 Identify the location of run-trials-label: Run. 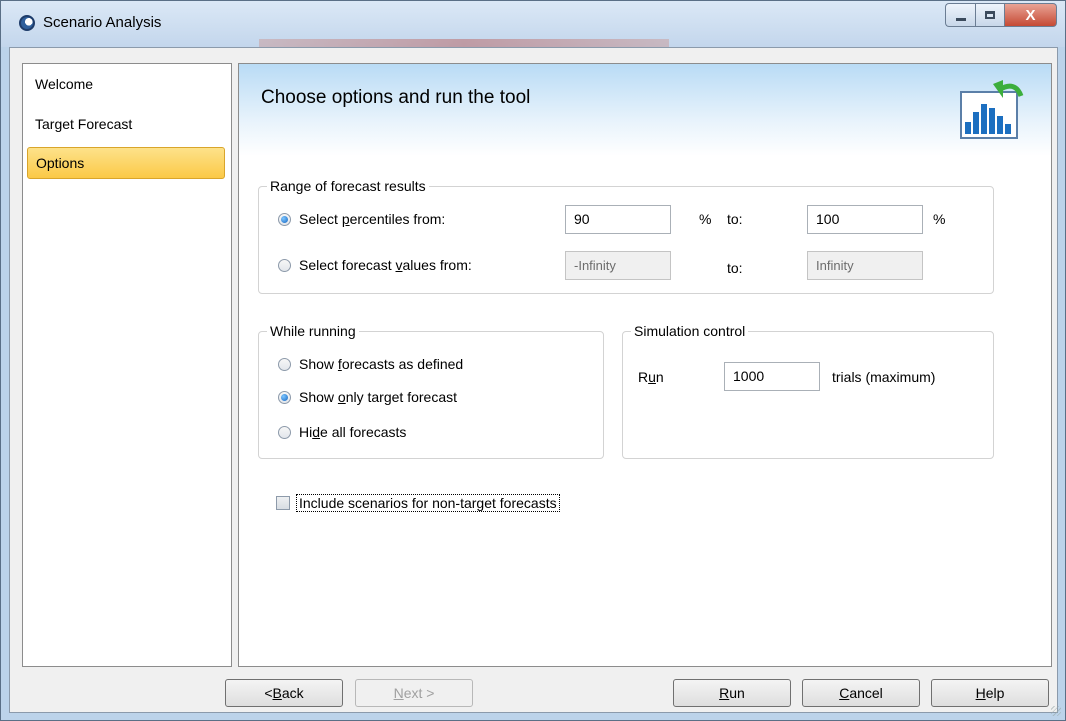
(651, 377).